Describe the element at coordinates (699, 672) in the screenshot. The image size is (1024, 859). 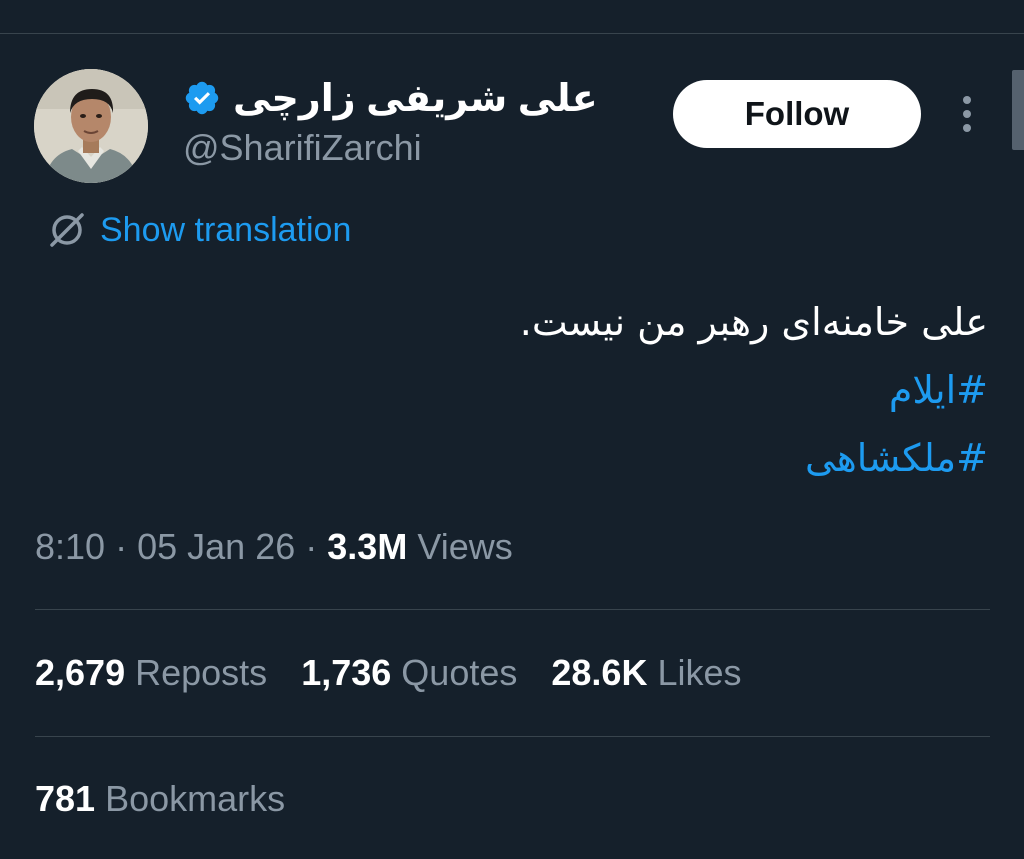
I see `likes-label: Likes` at that location.